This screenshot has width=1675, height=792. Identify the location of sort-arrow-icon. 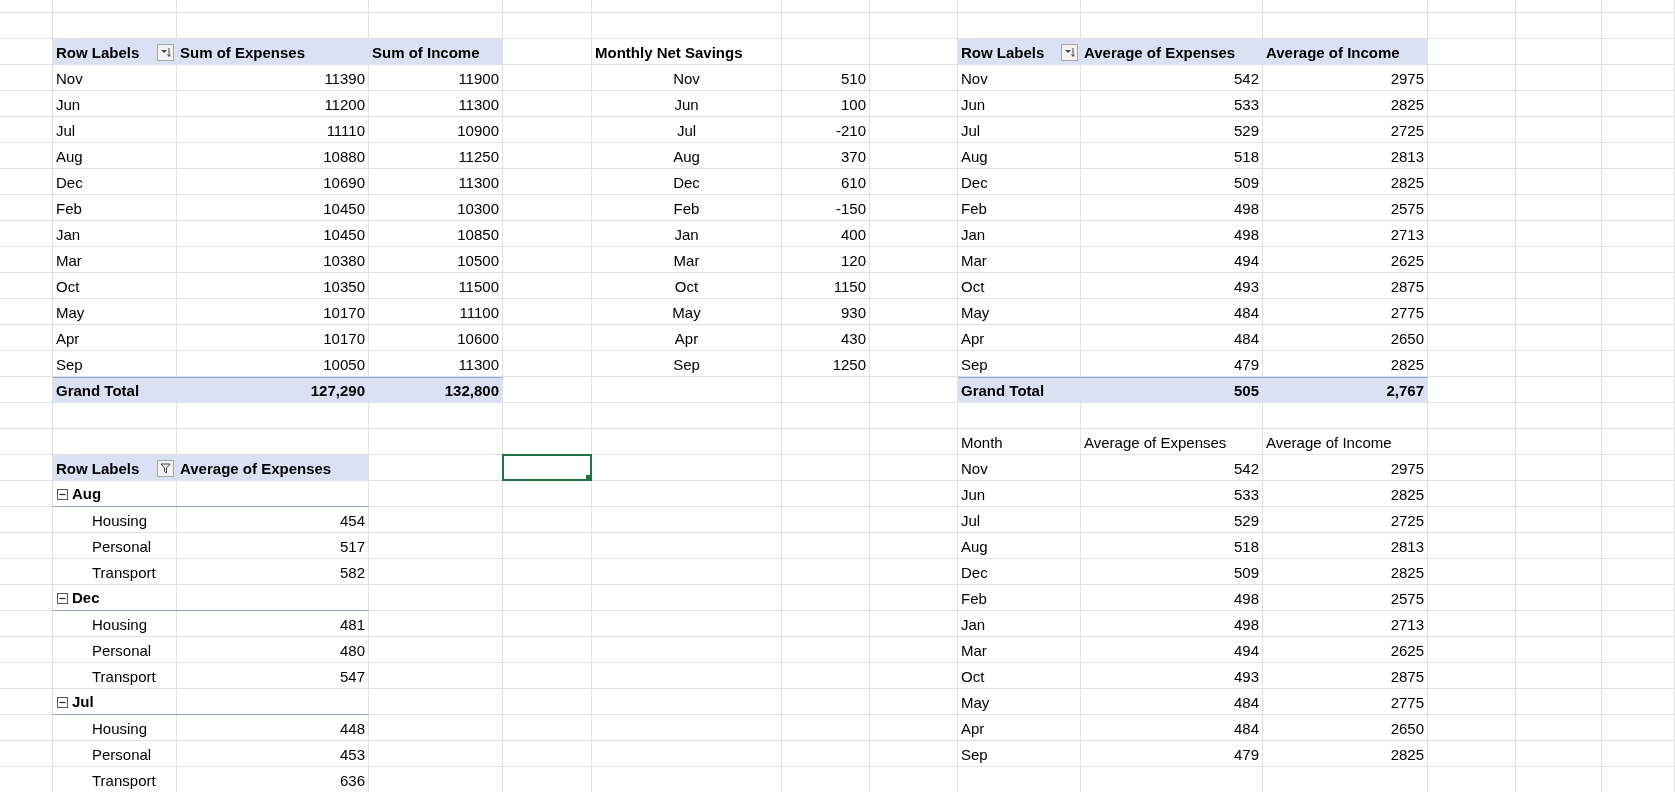
(1069, 52).